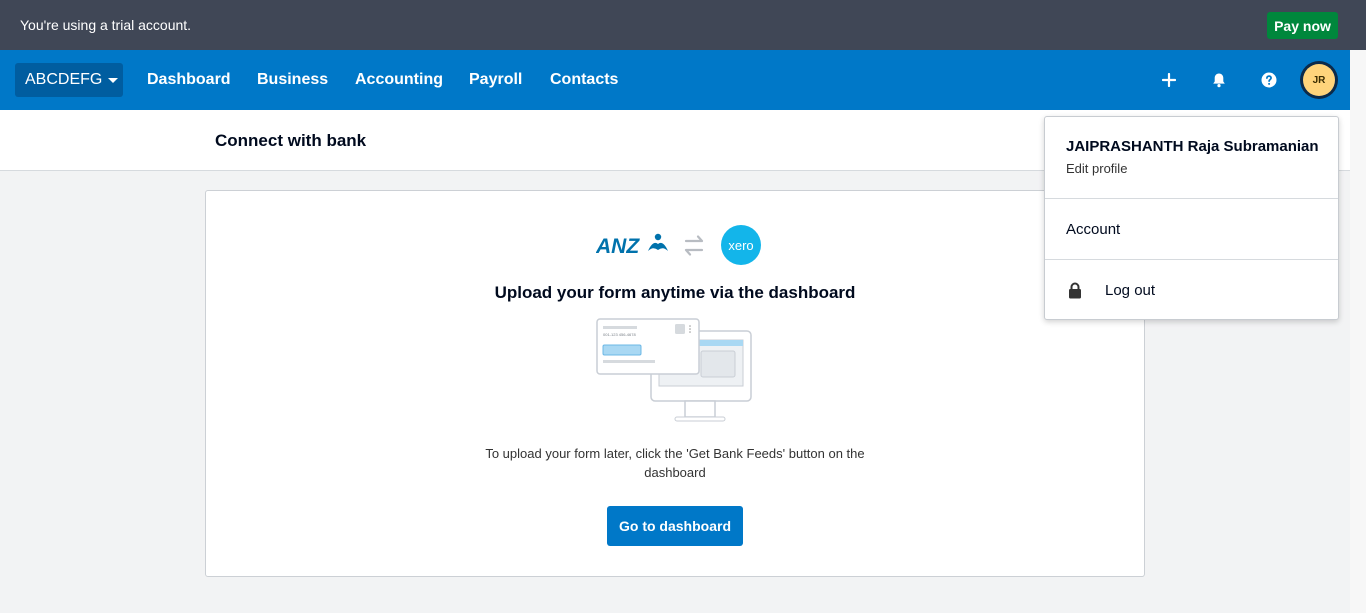 Image resolution: width=1366 pixels, height=613 pixels. What do you see at coordinates (1269, 80) in the screenshot?
I see `help-icon` at bounding box center [1269, 80].